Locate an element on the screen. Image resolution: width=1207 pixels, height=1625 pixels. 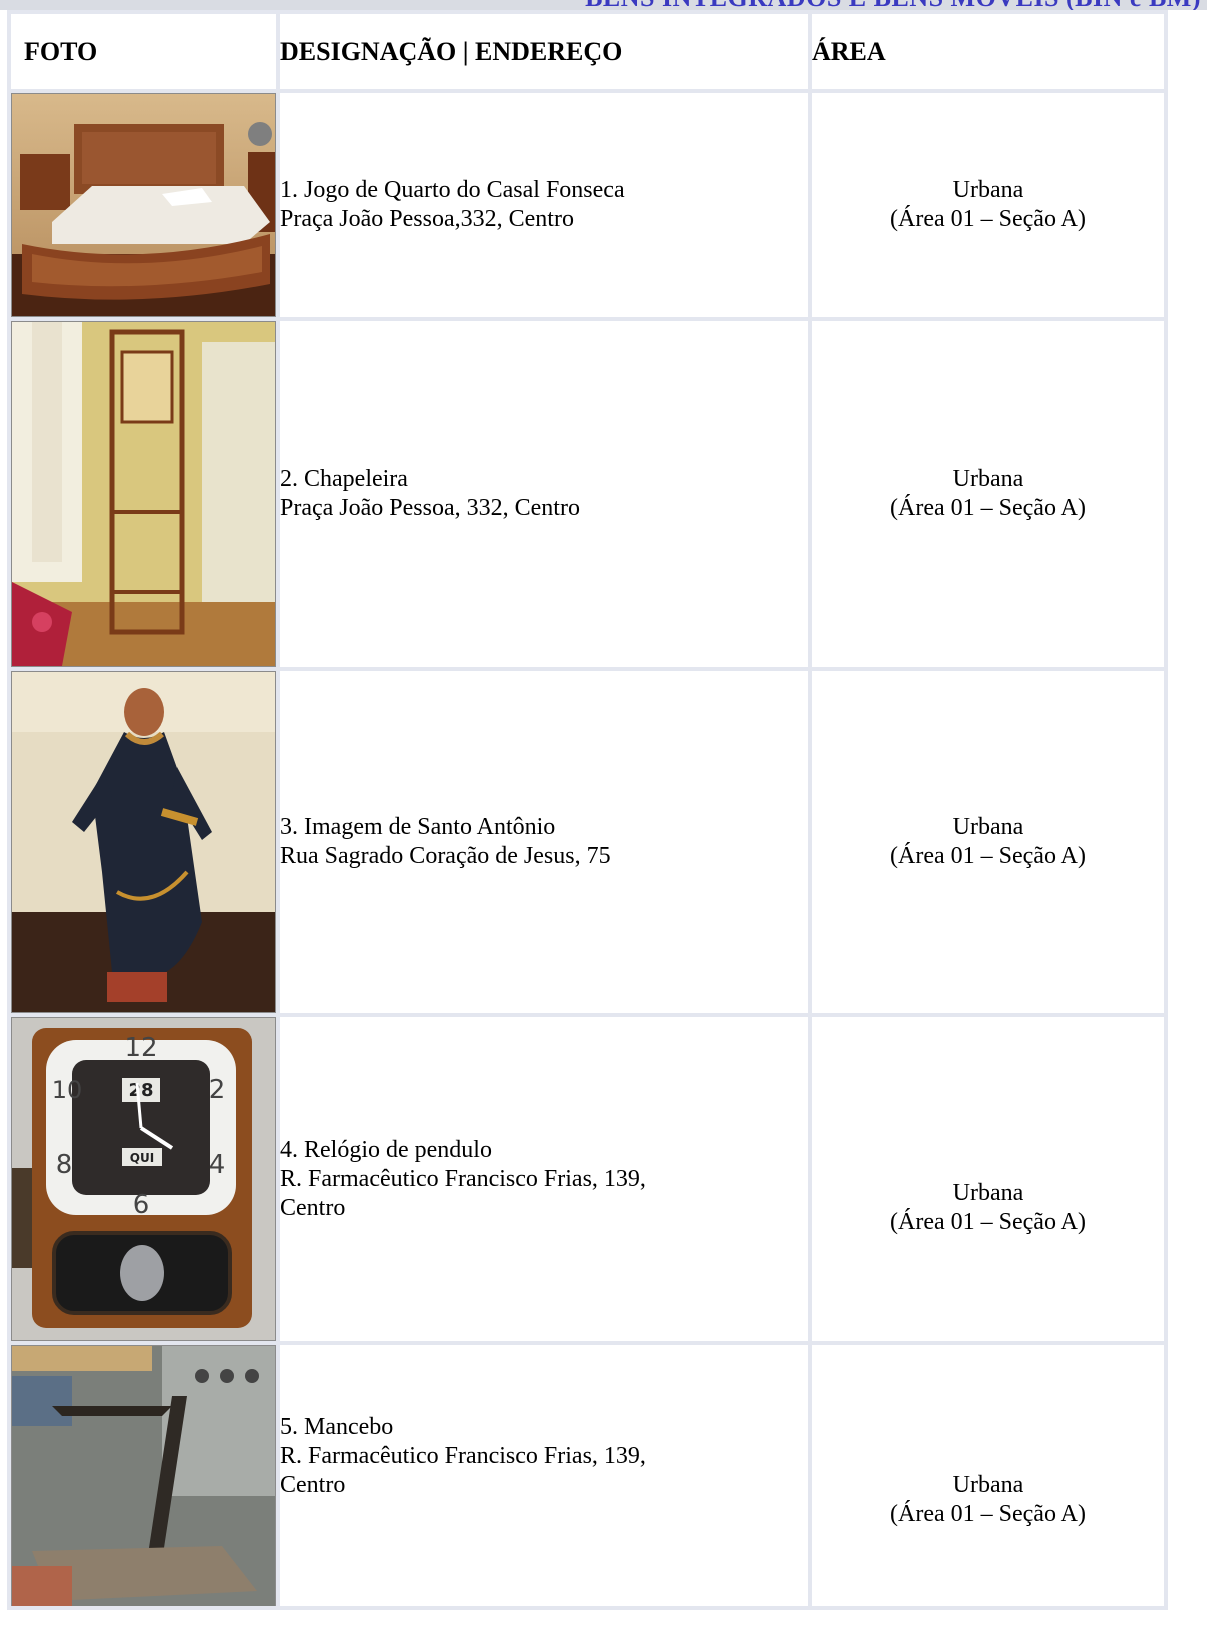
item-designation: 3. Imagem de Santo Antônio is located at coordinates (418, 827).